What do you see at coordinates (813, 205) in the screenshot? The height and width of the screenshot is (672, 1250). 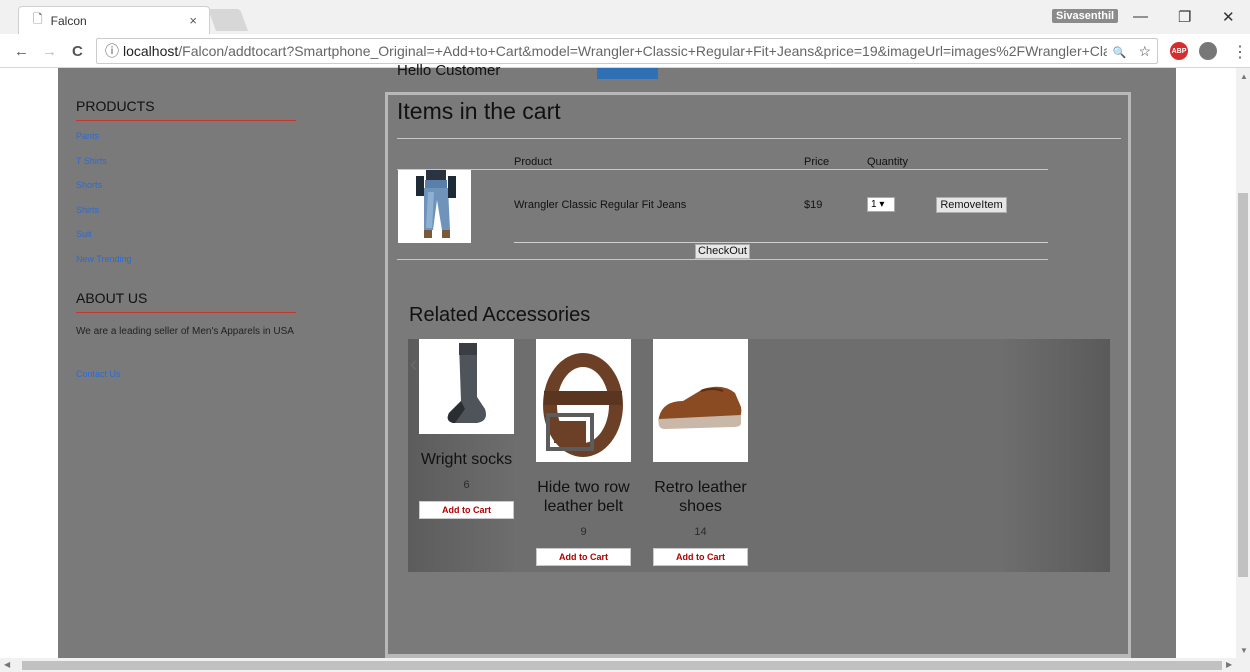 I see `cart-item-price: $19` at bounding box center [813, 205].